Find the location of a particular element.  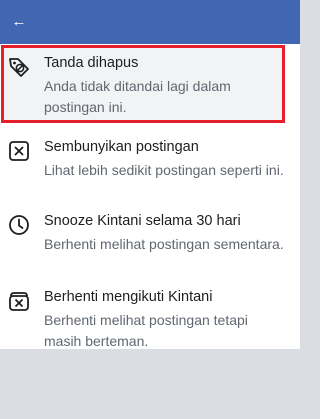

menu-item-title: Snooze Kintani selama 30 hari is located at coordinates (142, 221).